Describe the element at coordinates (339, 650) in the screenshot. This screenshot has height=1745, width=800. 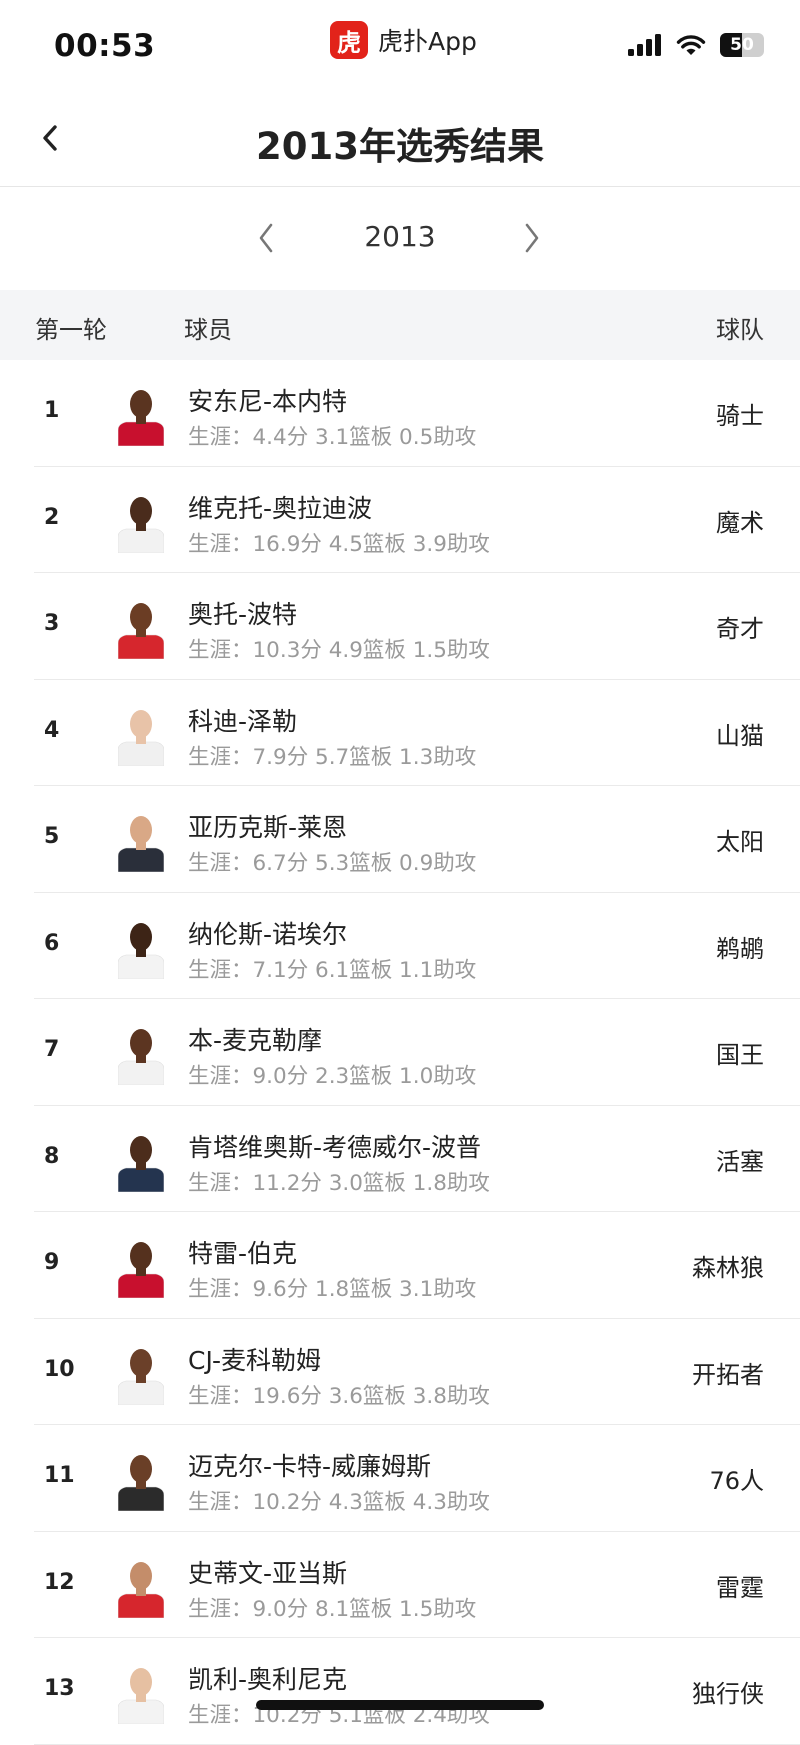
I see `player-career-stats: 生涯：10.3分 4.9篮板 1.5助攻` at that location.